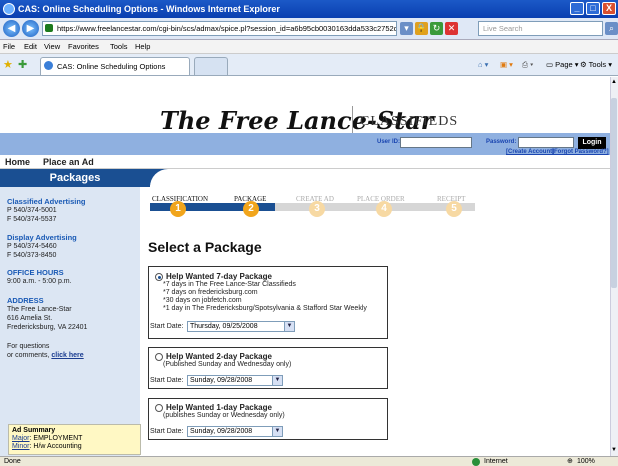 Image resolution: width=618 pixels, height=466 pixels. What do you see at coordinates (309, 461) in the screenshot?
I see `status-bar: Done Internet ⊕ 100%` at bounding box center [309, 461].